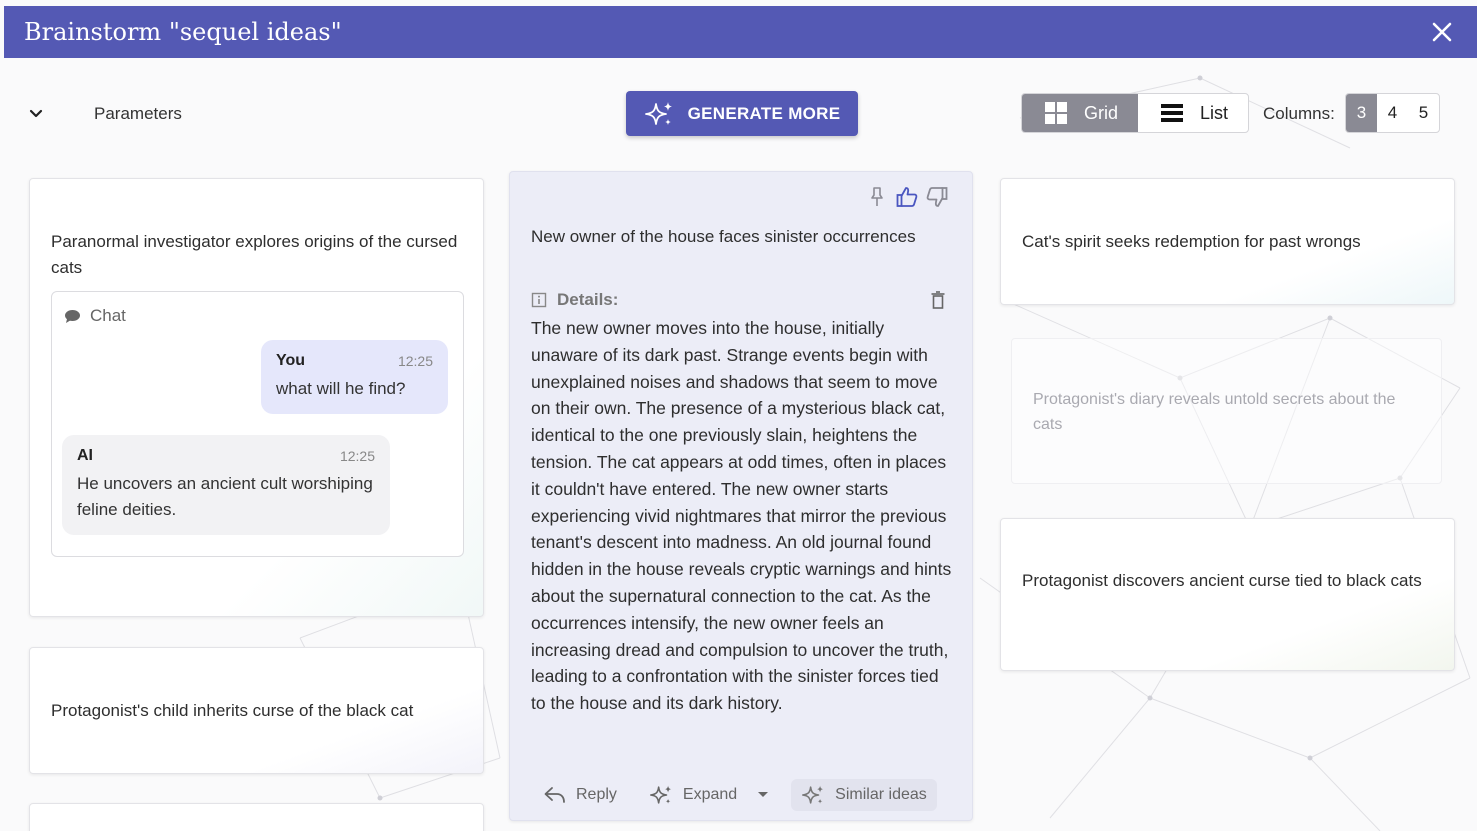 The height and width of the screenshot is (831, 1477). I want to click on generate-more-label: GENERATE MORE, so click(764, 113).